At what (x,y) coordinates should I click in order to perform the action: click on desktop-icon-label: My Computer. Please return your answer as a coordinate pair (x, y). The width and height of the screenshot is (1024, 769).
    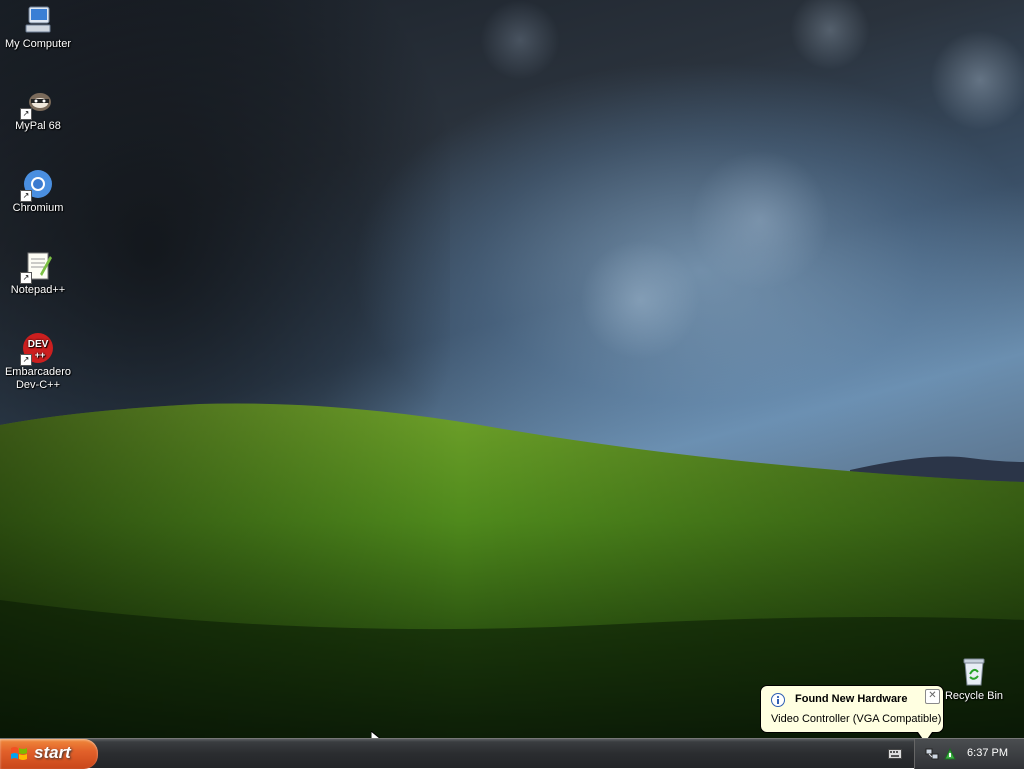
    Looking at the image, I should click on (38, 44).